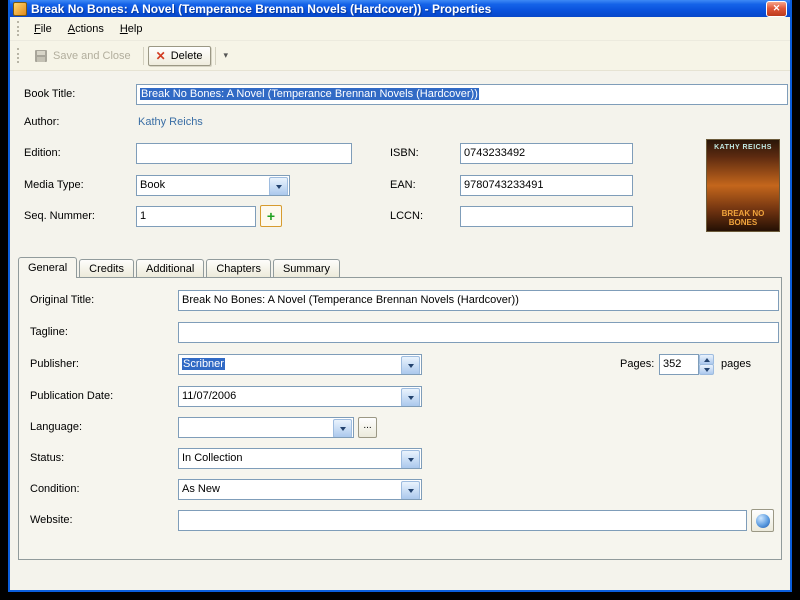 The image size is (800, 600). I want to click on isbn-value: 0743233492, so click(495, 153).